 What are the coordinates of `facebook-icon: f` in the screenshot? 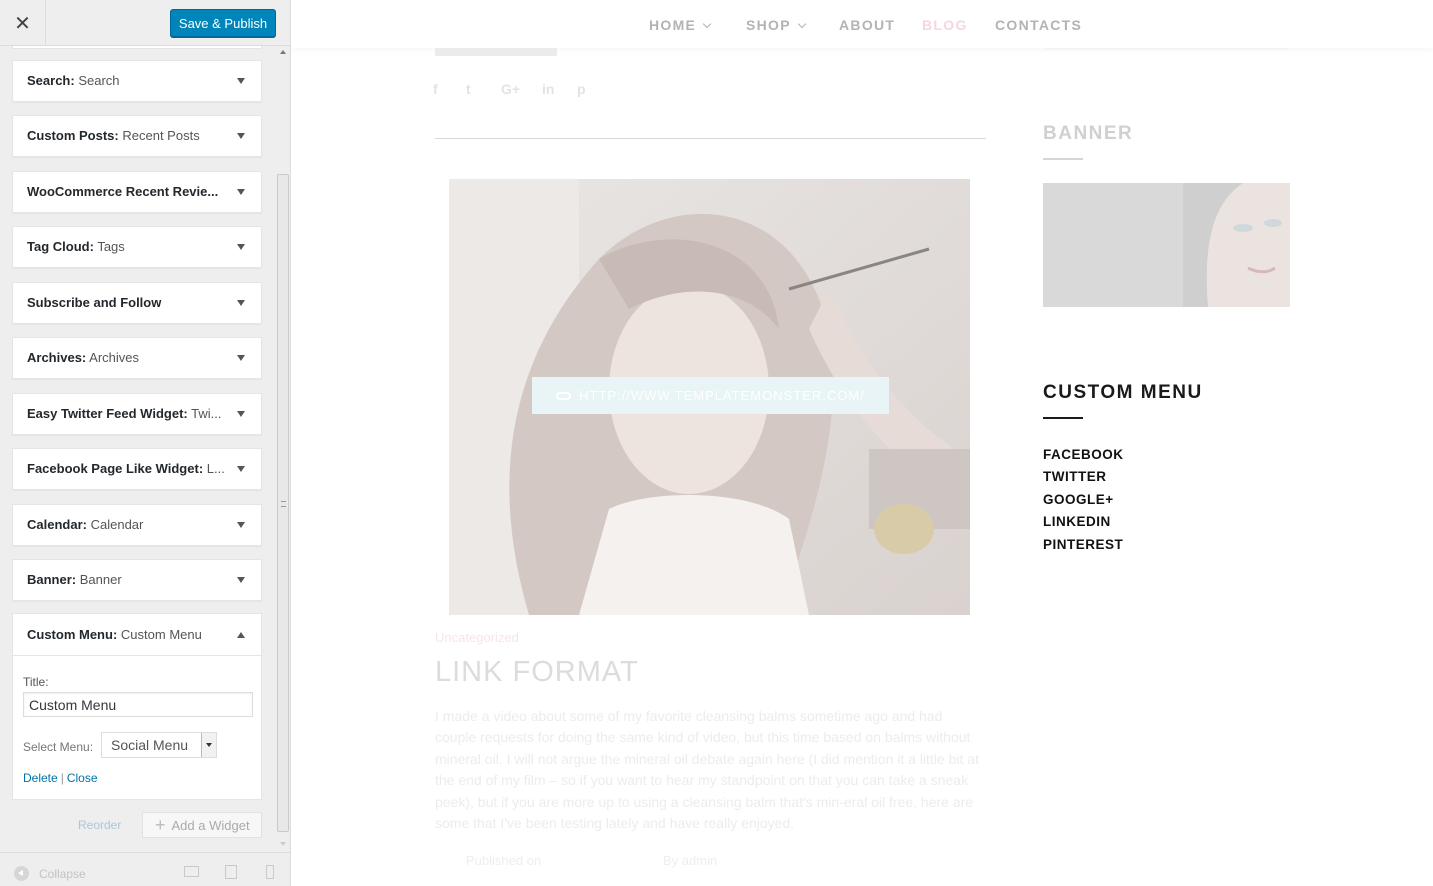 It's located at (435, 89).